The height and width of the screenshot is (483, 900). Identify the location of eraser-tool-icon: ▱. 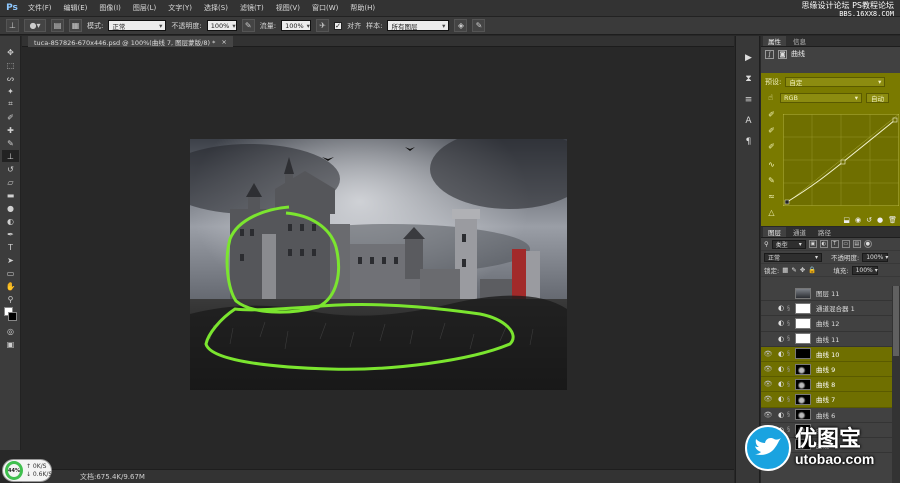
(10, 182).